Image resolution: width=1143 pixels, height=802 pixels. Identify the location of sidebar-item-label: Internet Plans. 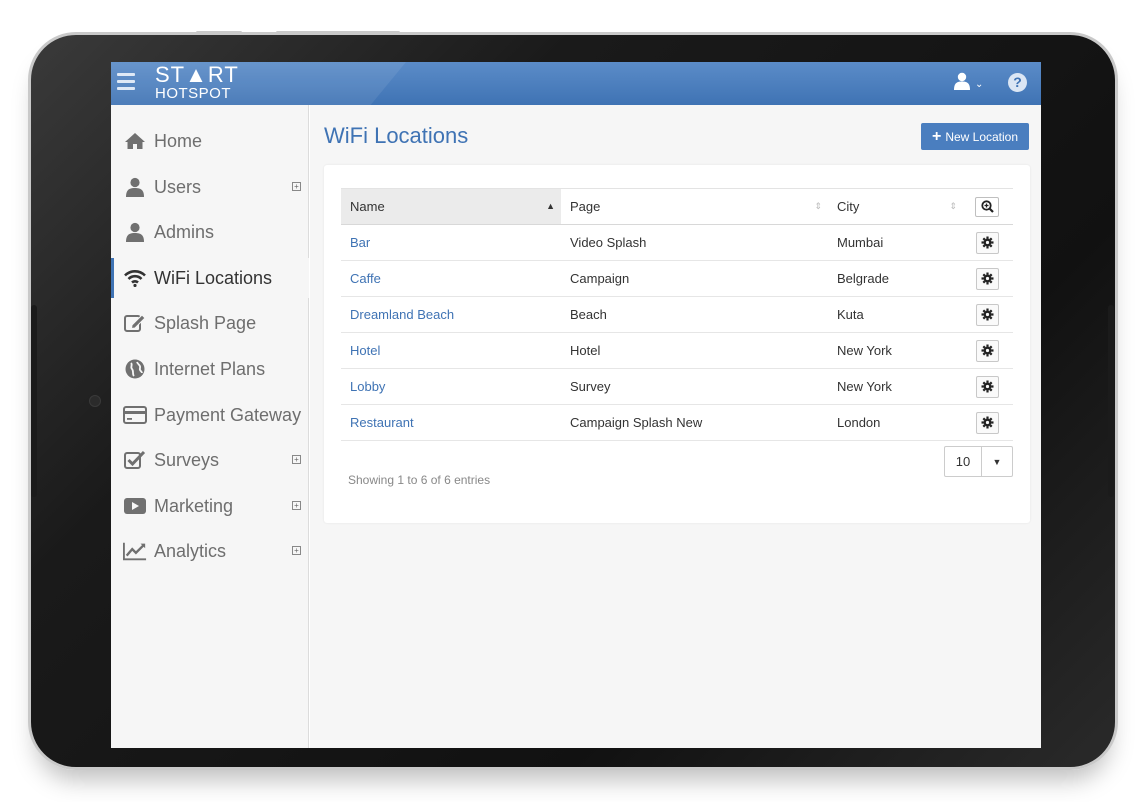
(210, 368).